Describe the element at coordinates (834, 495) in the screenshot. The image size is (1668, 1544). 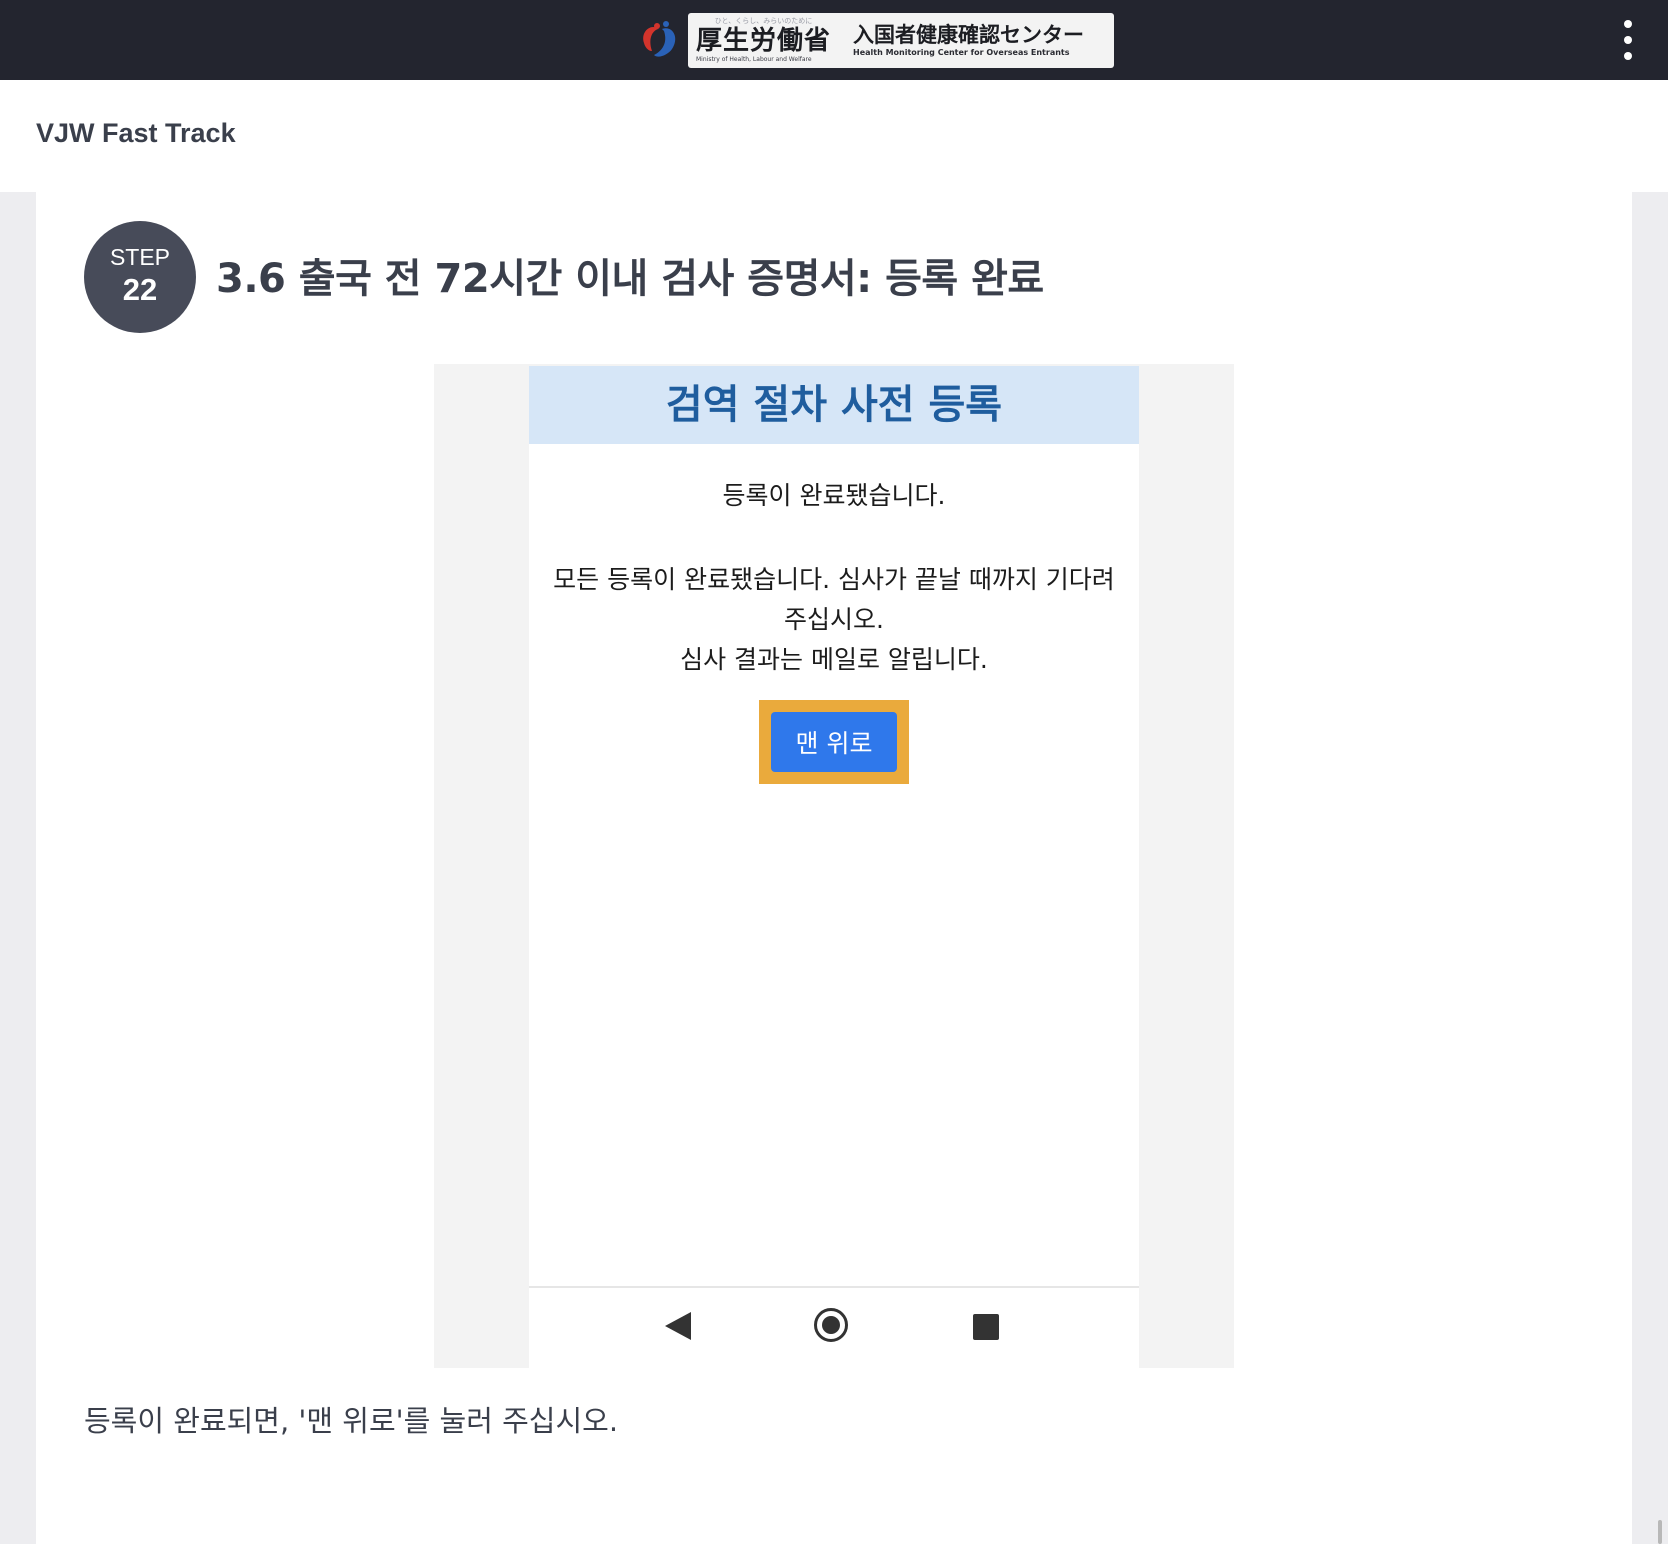
I see `completion-title: 등록이 완료됐습니다.` at that location.